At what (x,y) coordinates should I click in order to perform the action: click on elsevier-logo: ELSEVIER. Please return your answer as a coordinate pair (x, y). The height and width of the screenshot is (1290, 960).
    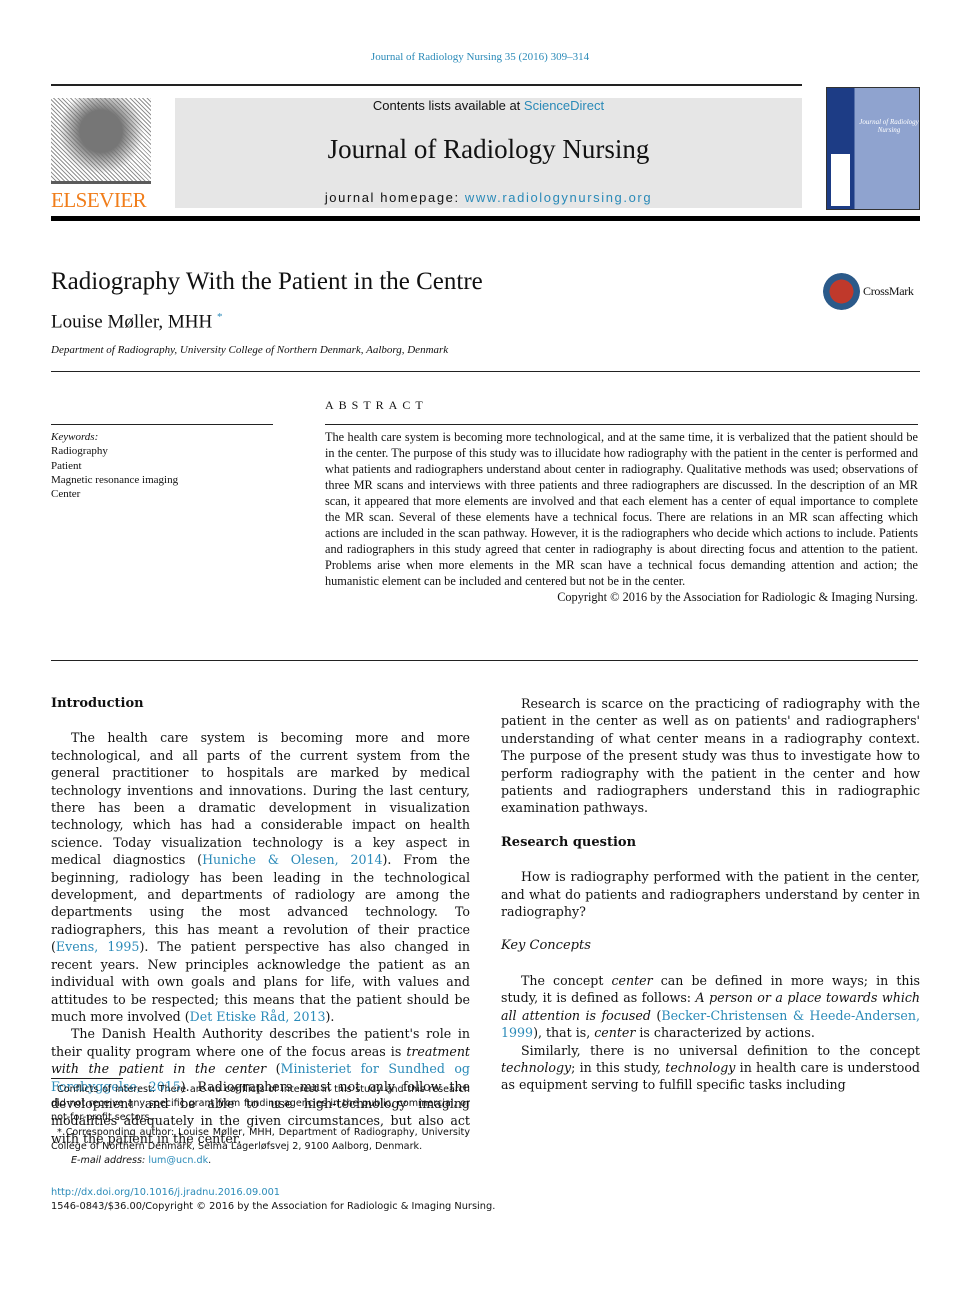
    Looking at the image, I should click on (101, 155).